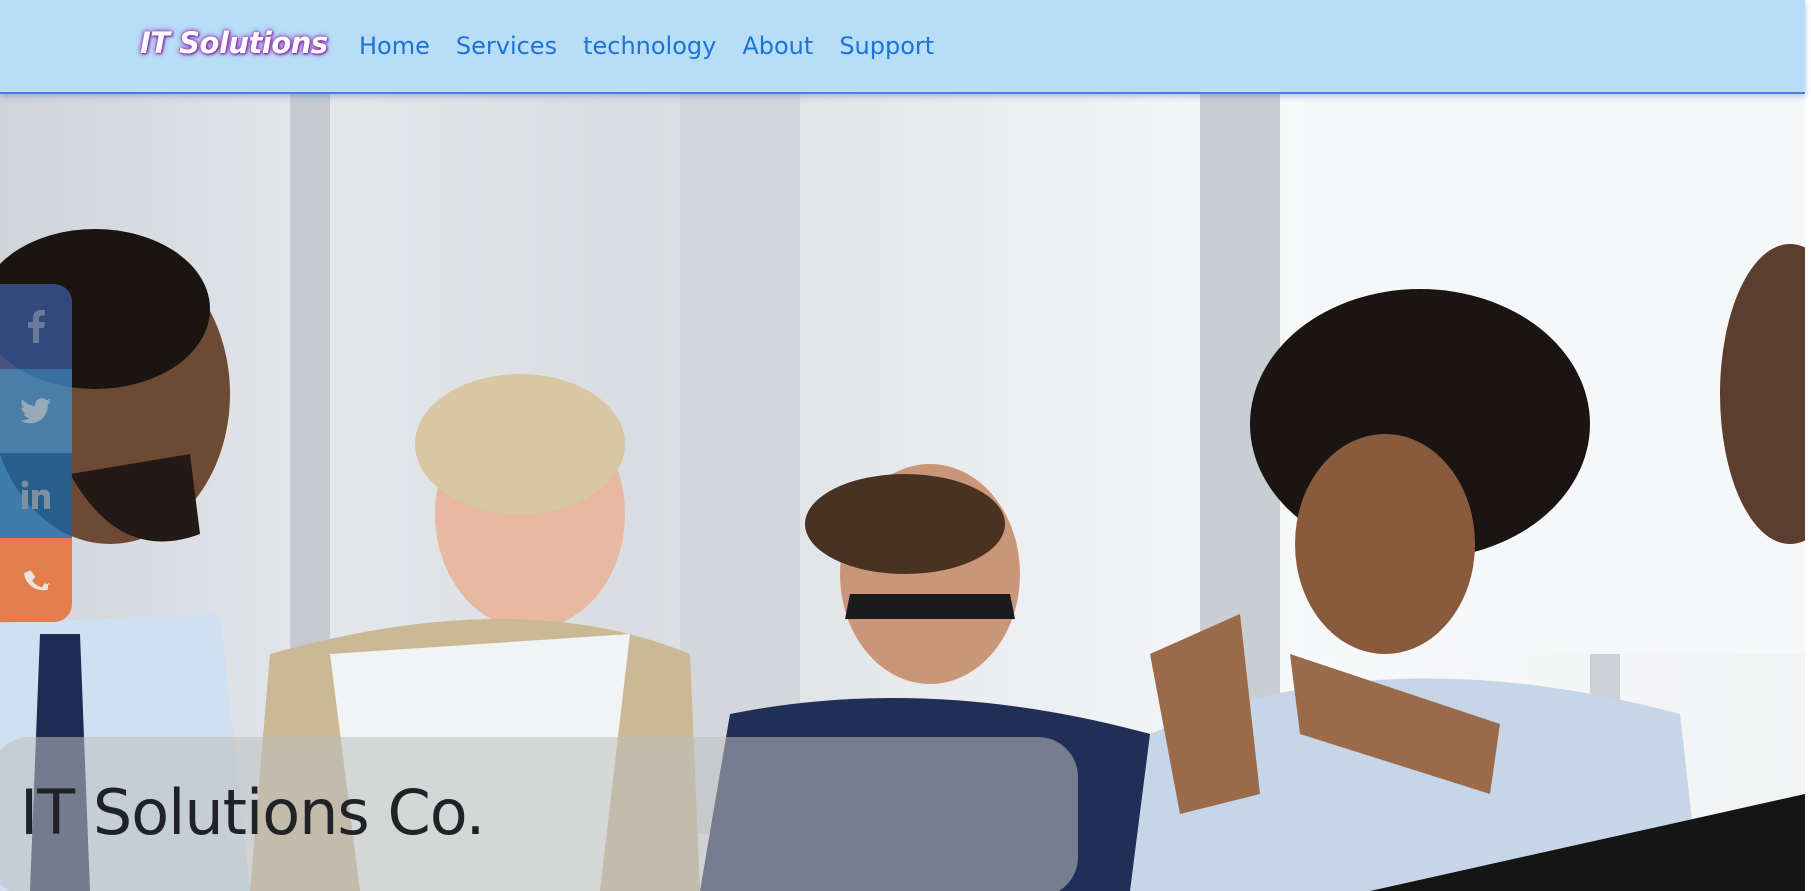 This screenshot has width=1811, height=891. I want to click on hero-caption-title: IT Solutions Co., so click(252, 812).